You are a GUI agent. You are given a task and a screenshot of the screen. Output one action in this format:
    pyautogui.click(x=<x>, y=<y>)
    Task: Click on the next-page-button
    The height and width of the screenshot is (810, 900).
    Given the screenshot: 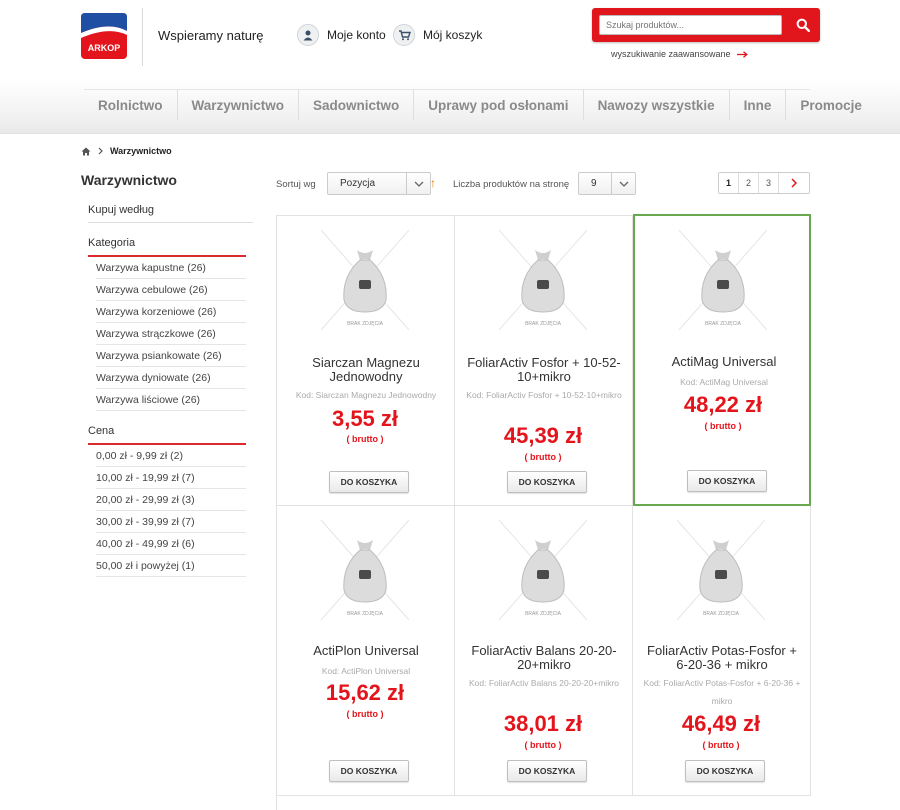 What is the action you would take?
    pyautogui.click(x=794, y=183)
    